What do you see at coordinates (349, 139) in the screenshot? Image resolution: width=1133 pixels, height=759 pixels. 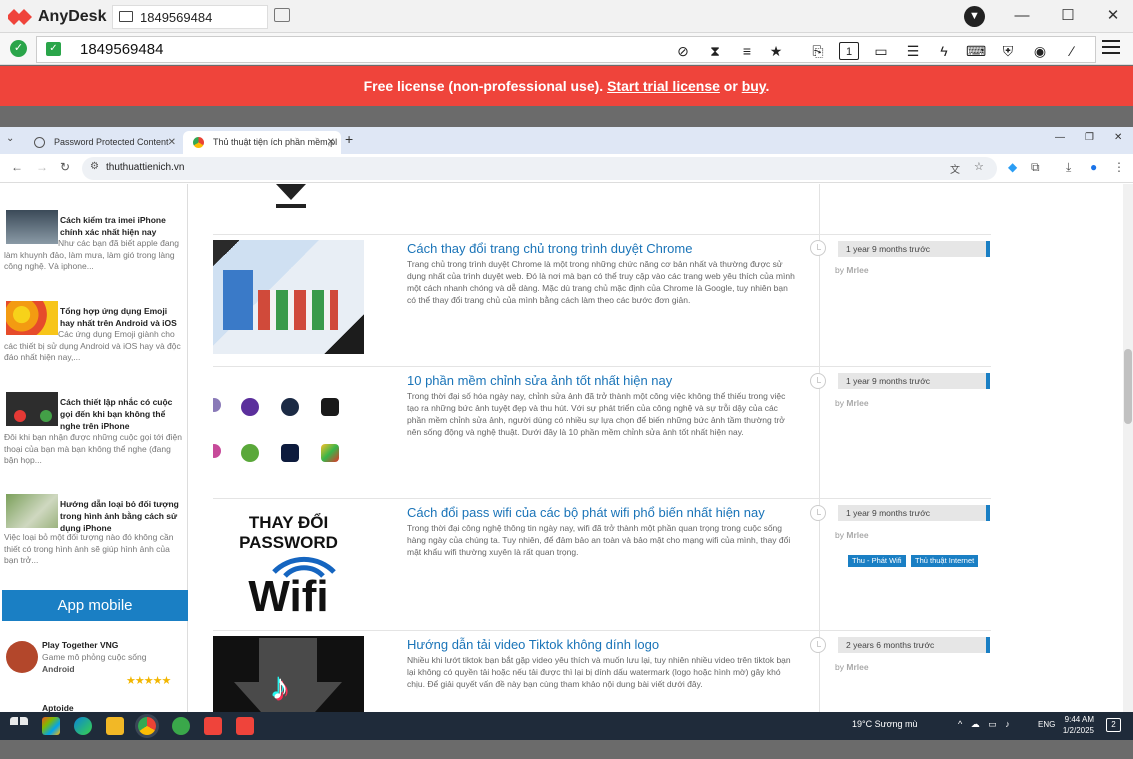 I see `new-tab-button: +` at bounding box center [349, 139].